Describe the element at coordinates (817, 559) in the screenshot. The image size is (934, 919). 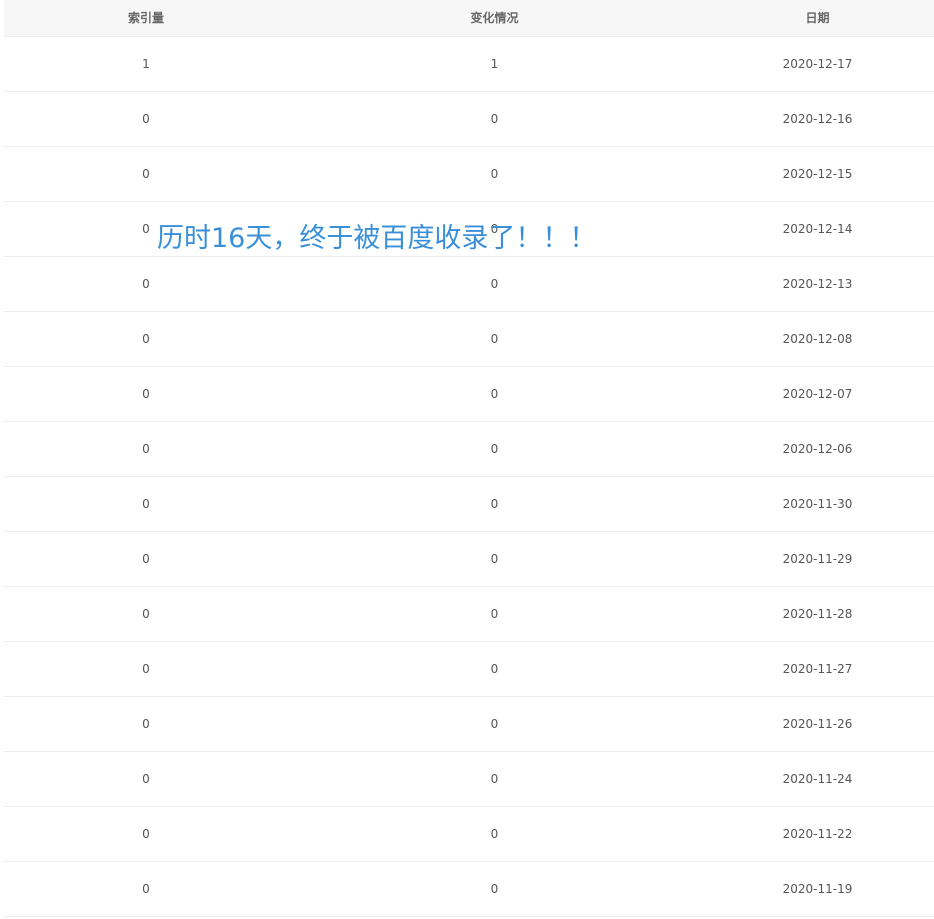
I see `date-cell: 2020-11-29` at that location.